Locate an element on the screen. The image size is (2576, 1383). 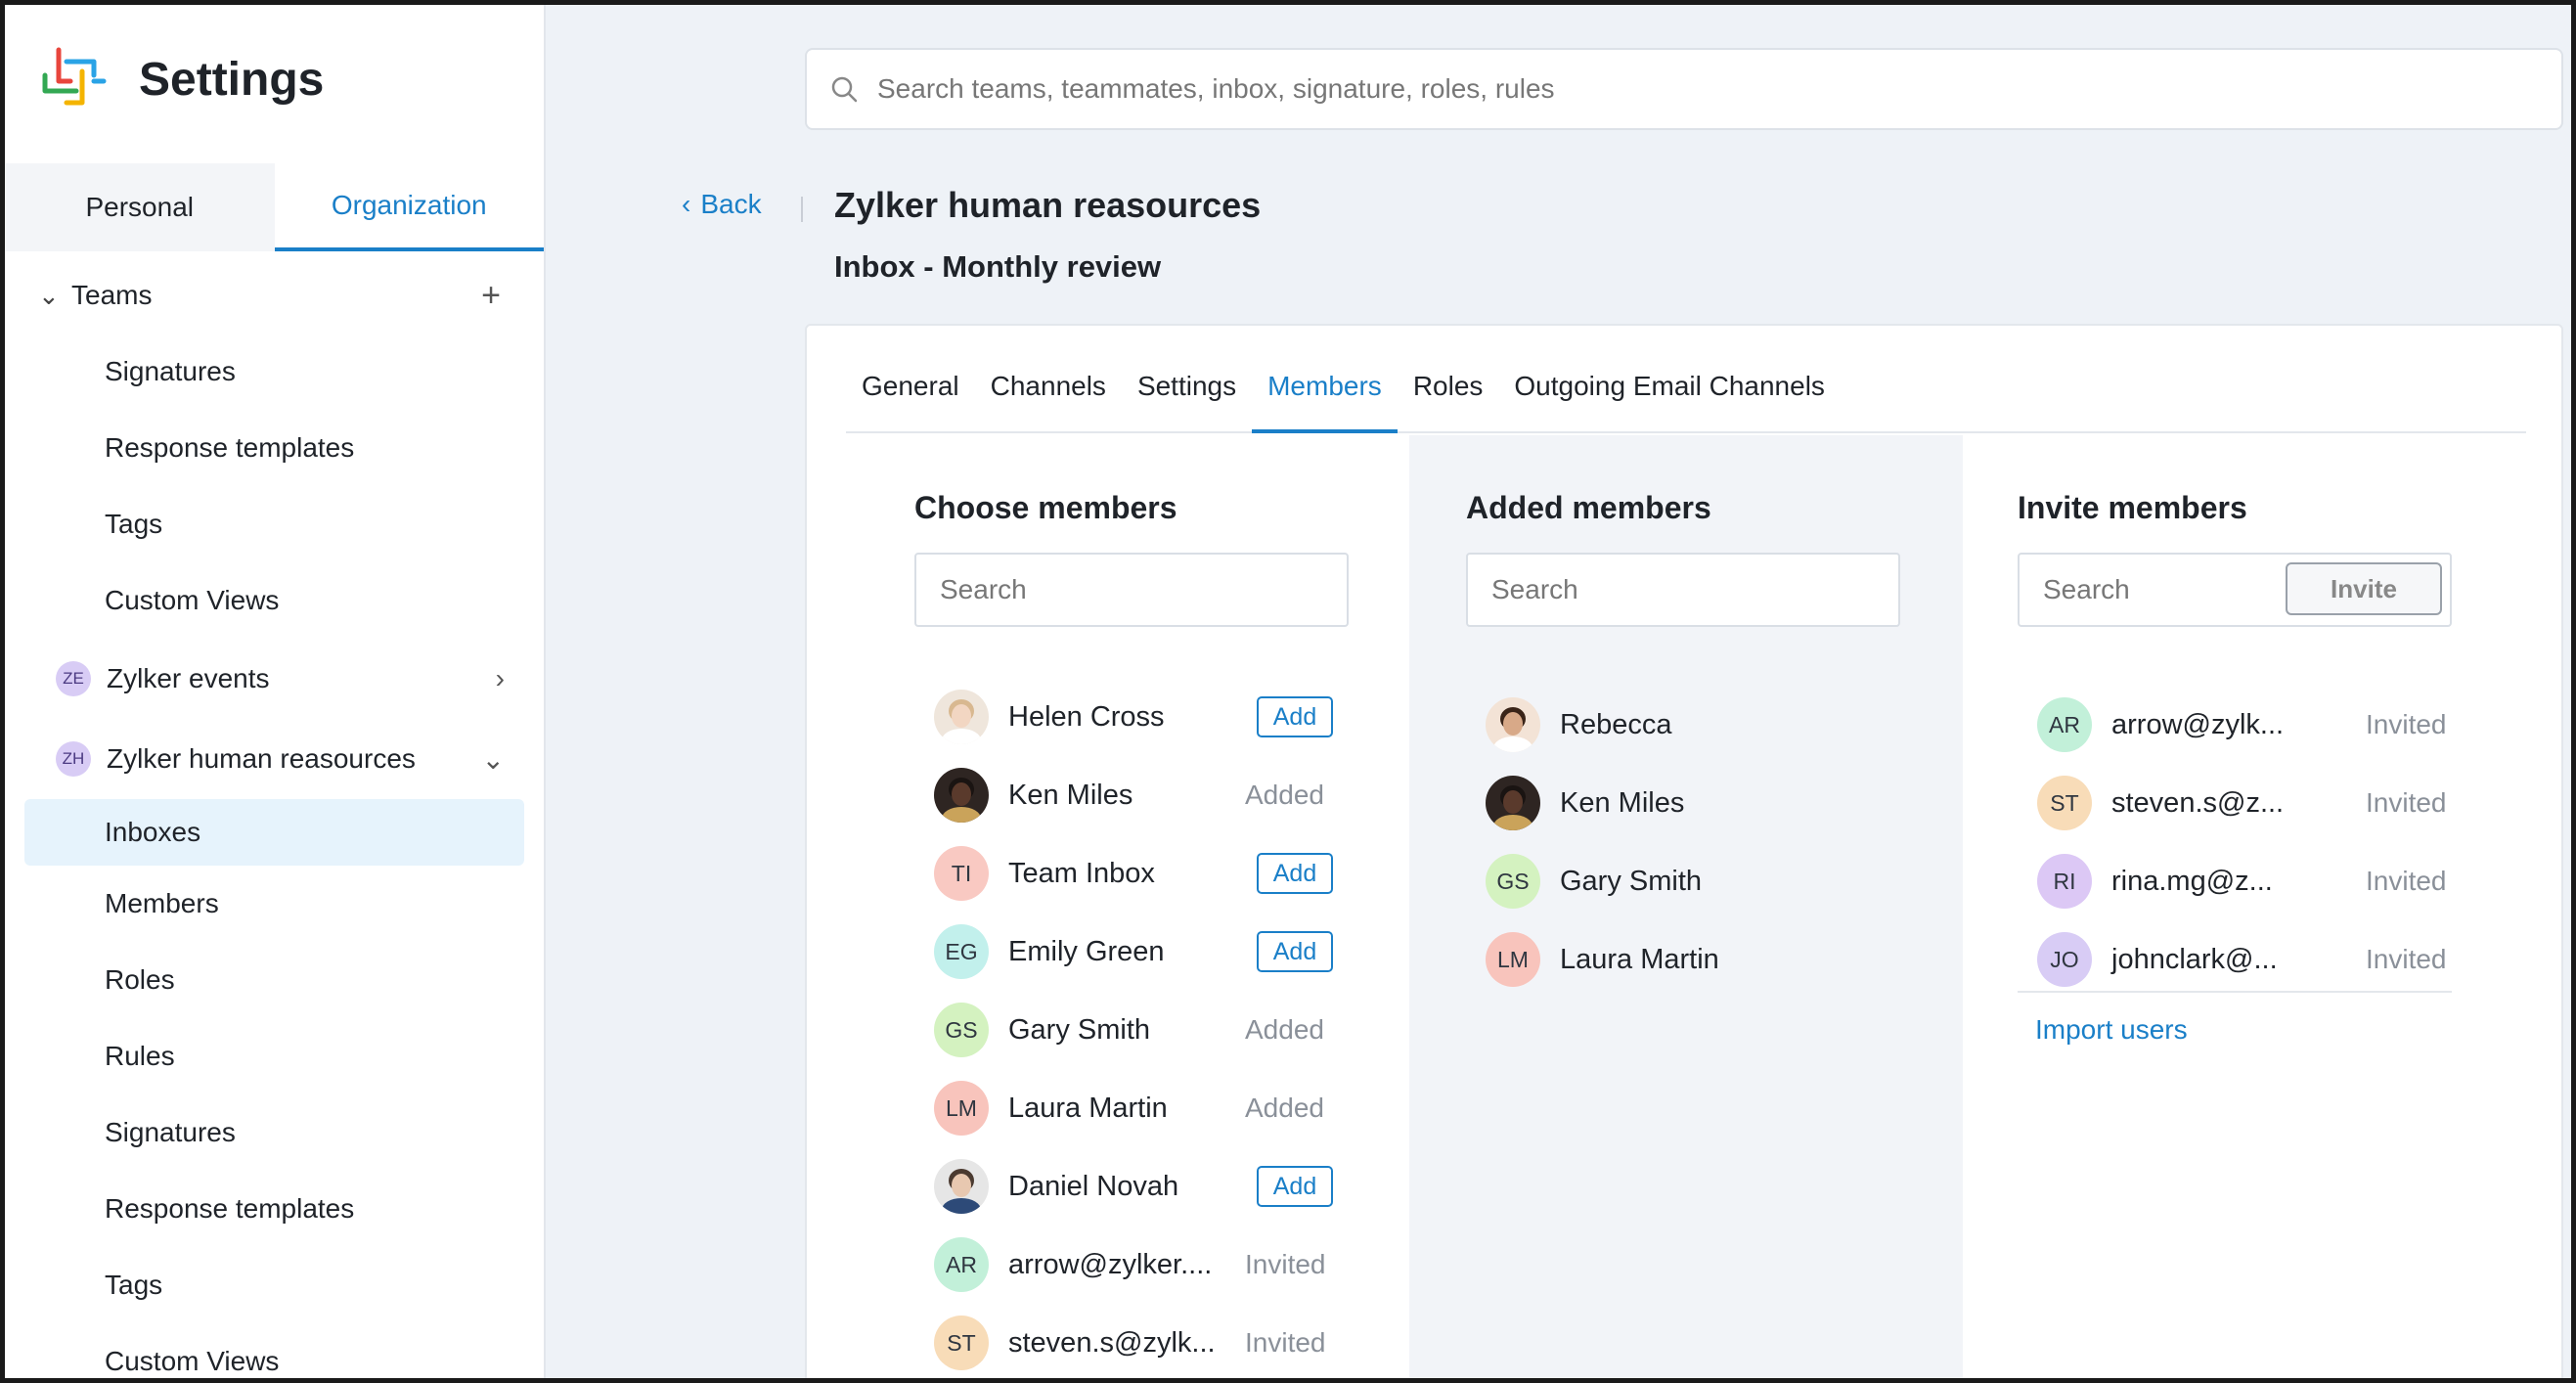
list-item: Ken Miles is located at coordinates (1691, 803).